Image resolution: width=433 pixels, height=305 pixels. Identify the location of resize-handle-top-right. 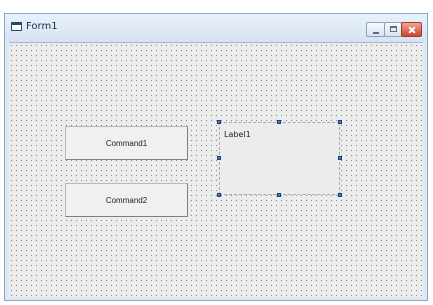
(340, 122).